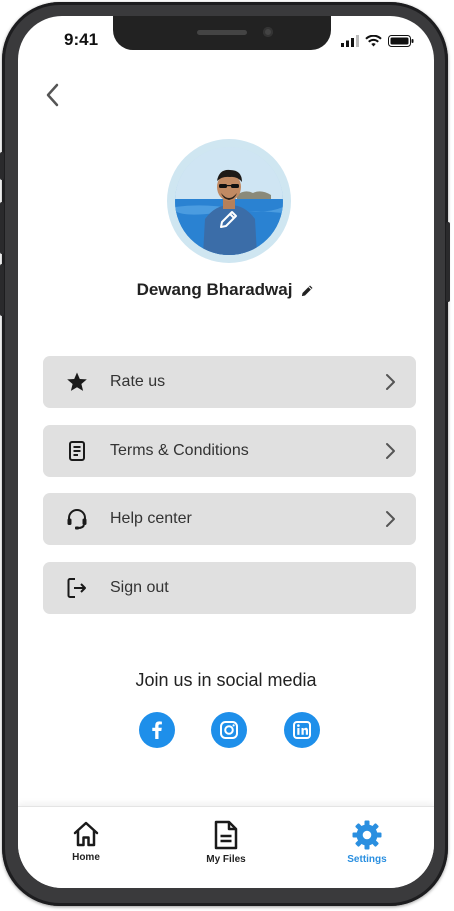 This screenshot has width=454, height=911. Describe the element at coordinates (77, 381) in the screenshot. I see `star-icon` at that location.